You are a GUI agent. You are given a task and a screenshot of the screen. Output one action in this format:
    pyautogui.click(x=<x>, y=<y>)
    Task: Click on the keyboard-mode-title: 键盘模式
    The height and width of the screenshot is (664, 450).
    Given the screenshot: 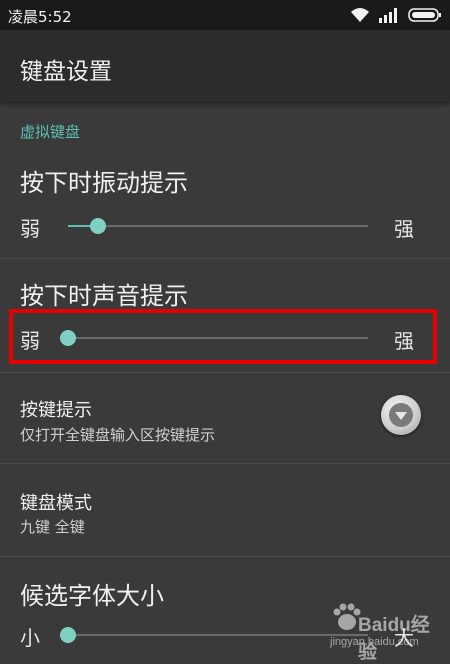 What is the action you would take?
    pyautogui.click(x=56, y=503)
    